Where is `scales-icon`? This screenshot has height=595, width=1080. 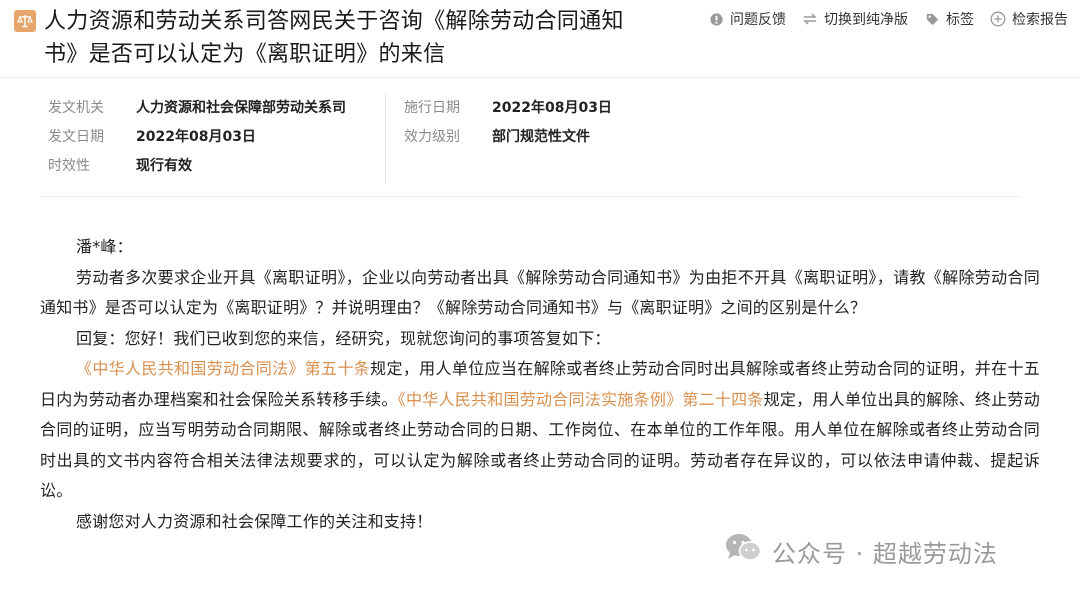 scales-icon is located at coordinates (25, 21).